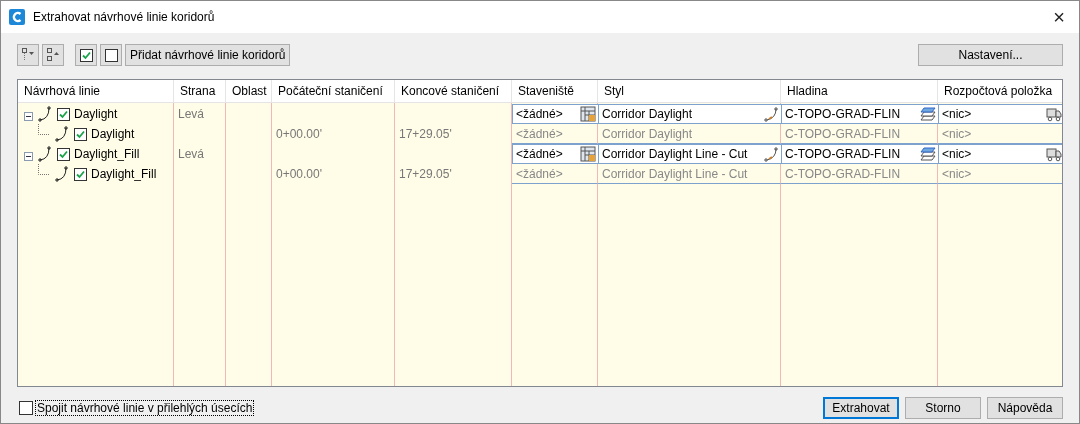 Image resolution: width=1080 pixels, height=424 pixels. Describe the element at coordinates (17, 17) in the screenshot. I see `app-logo-icon` at that location.